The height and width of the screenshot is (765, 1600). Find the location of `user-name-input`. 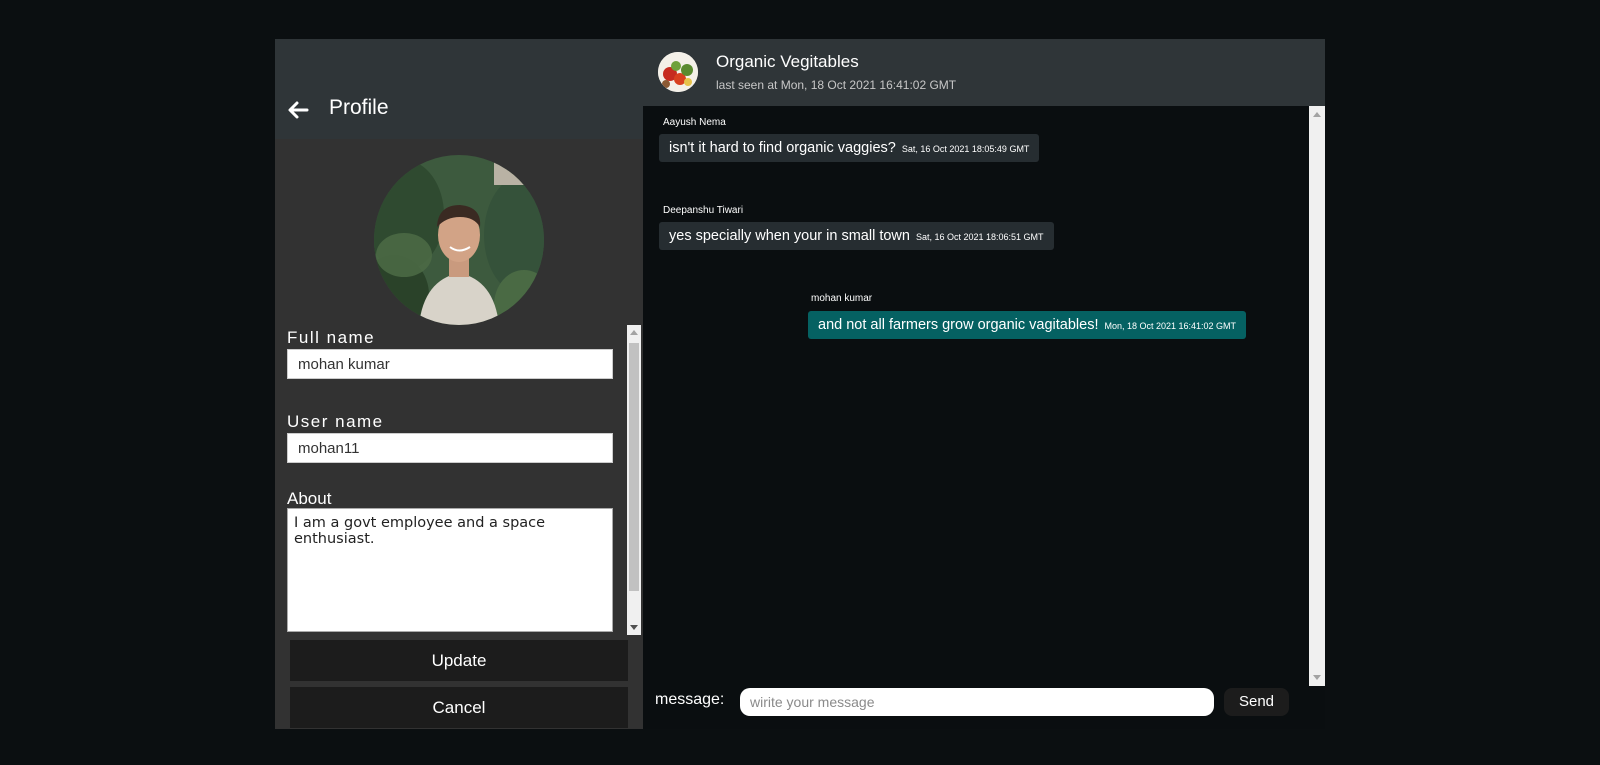

user-name-input is located at coordinates (450, 448).